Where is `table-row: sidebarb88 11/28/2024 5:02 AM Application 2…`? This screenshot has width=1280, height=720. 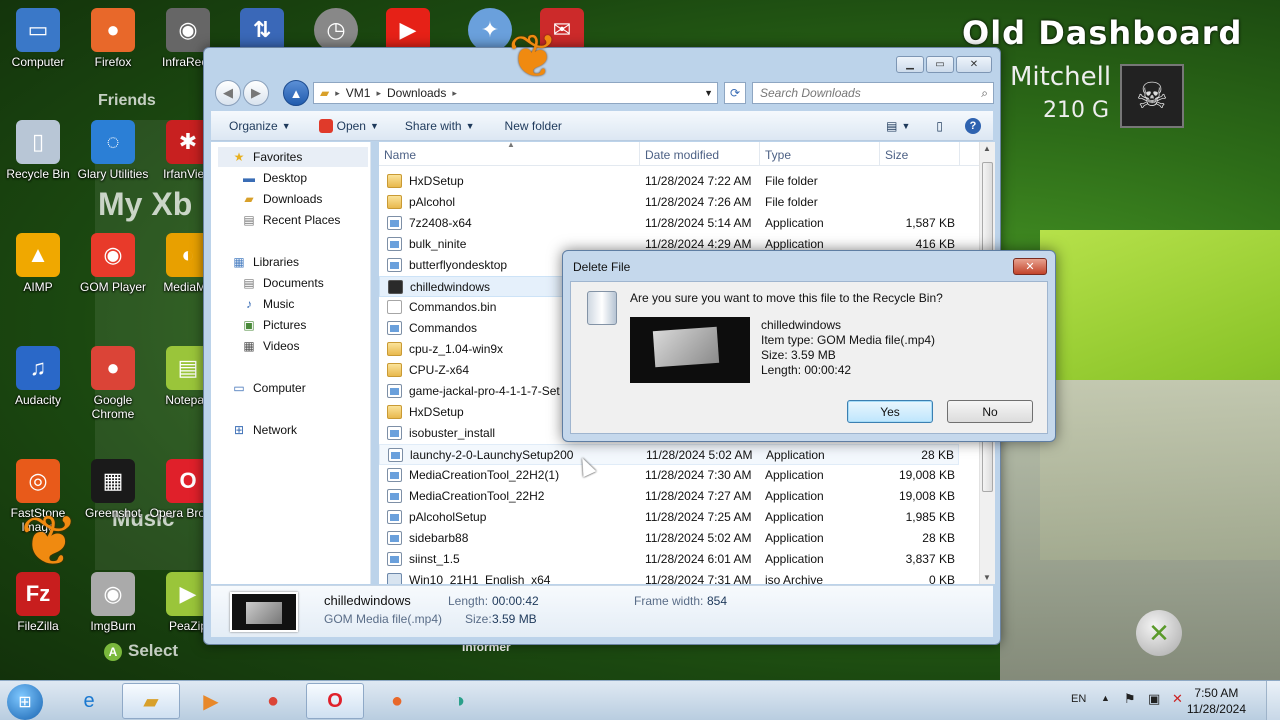
table-row: sidebarb88 11/28/2024 5:02 AM Application 2… is located at coordinates (669, 538).